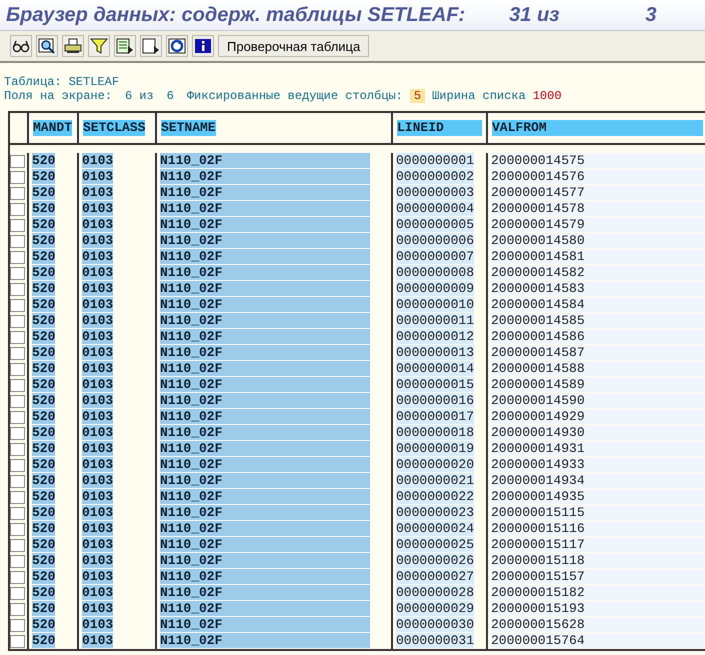 Image resolution: width=705 pixels, height=655 pixels. Describe the element at coordinates (418, 96) in the screenshot. I see `fixed-columns-field: 5` at that location.